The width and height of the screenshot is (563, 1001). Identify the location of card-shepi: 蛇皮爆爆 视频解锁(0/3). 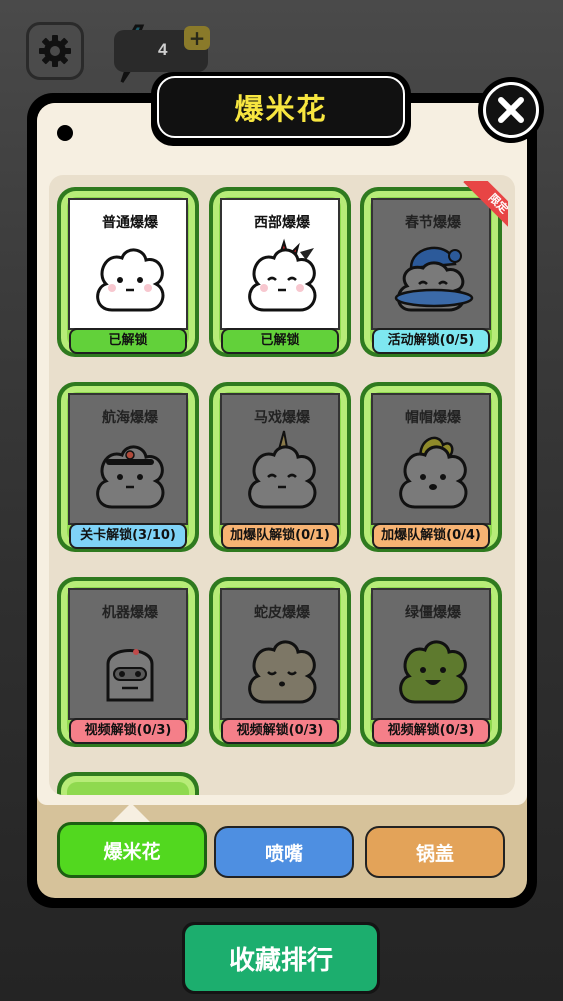
(280, 662).